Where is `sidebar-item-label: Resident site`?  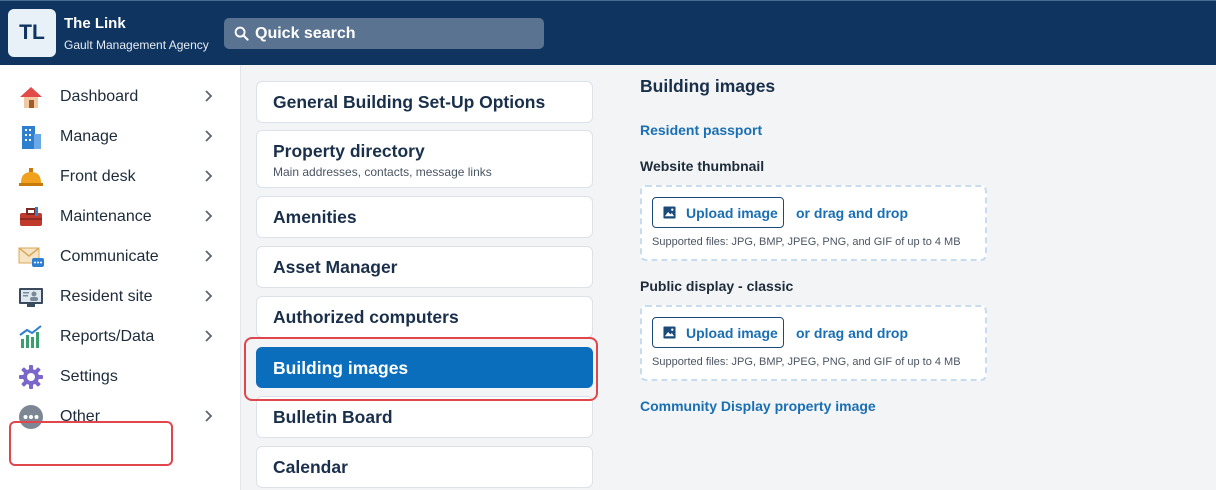
sidebar-item-label: Resident site is located at coordinates (106, 296).